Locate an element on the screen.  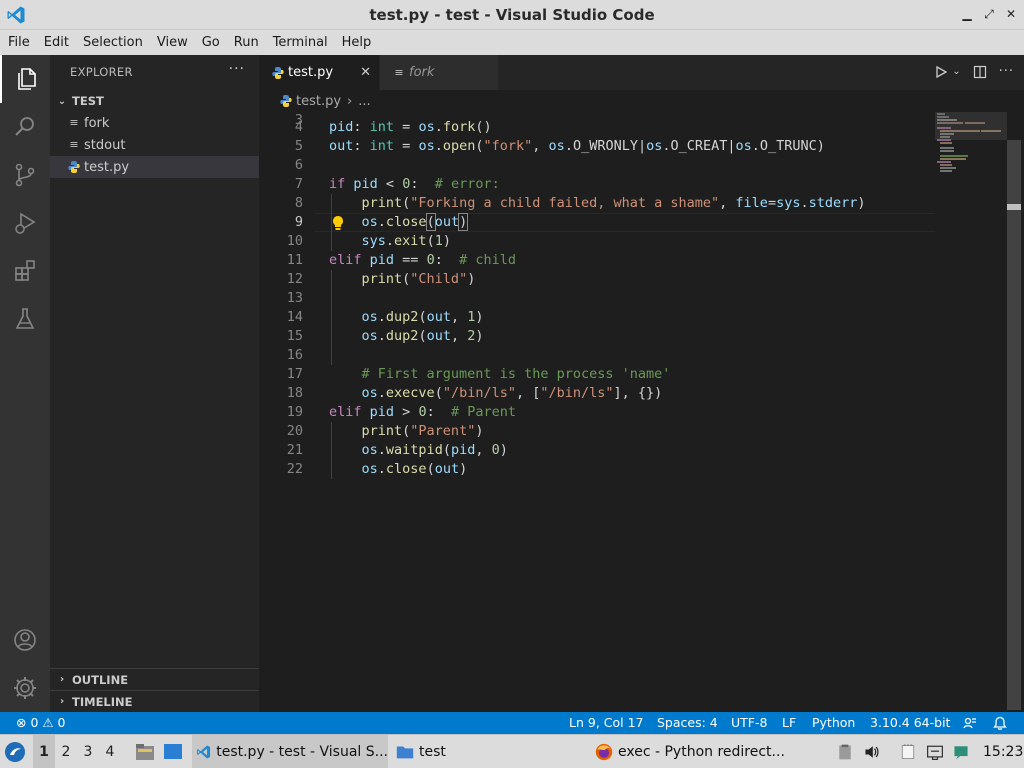
code-text: os.close(out) is located at coordinates (415, 222).